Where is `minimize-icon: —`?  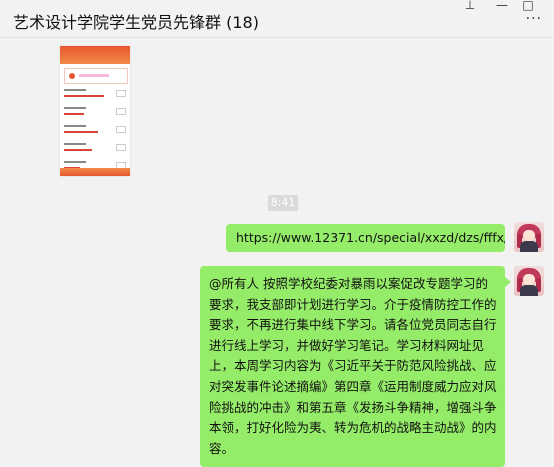
minimize-icon: — is located at coordinates (502, 6).